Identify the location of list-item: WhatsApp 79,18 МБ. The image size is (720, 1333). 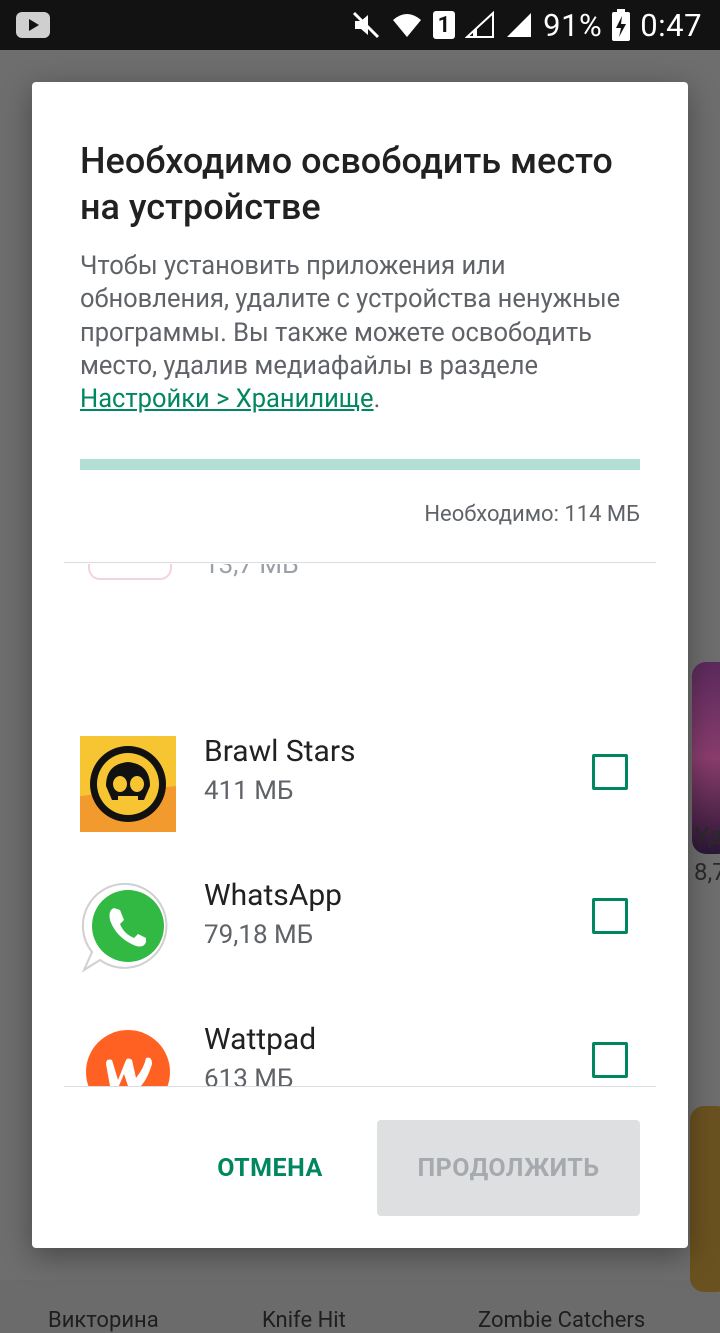
(360, 938).